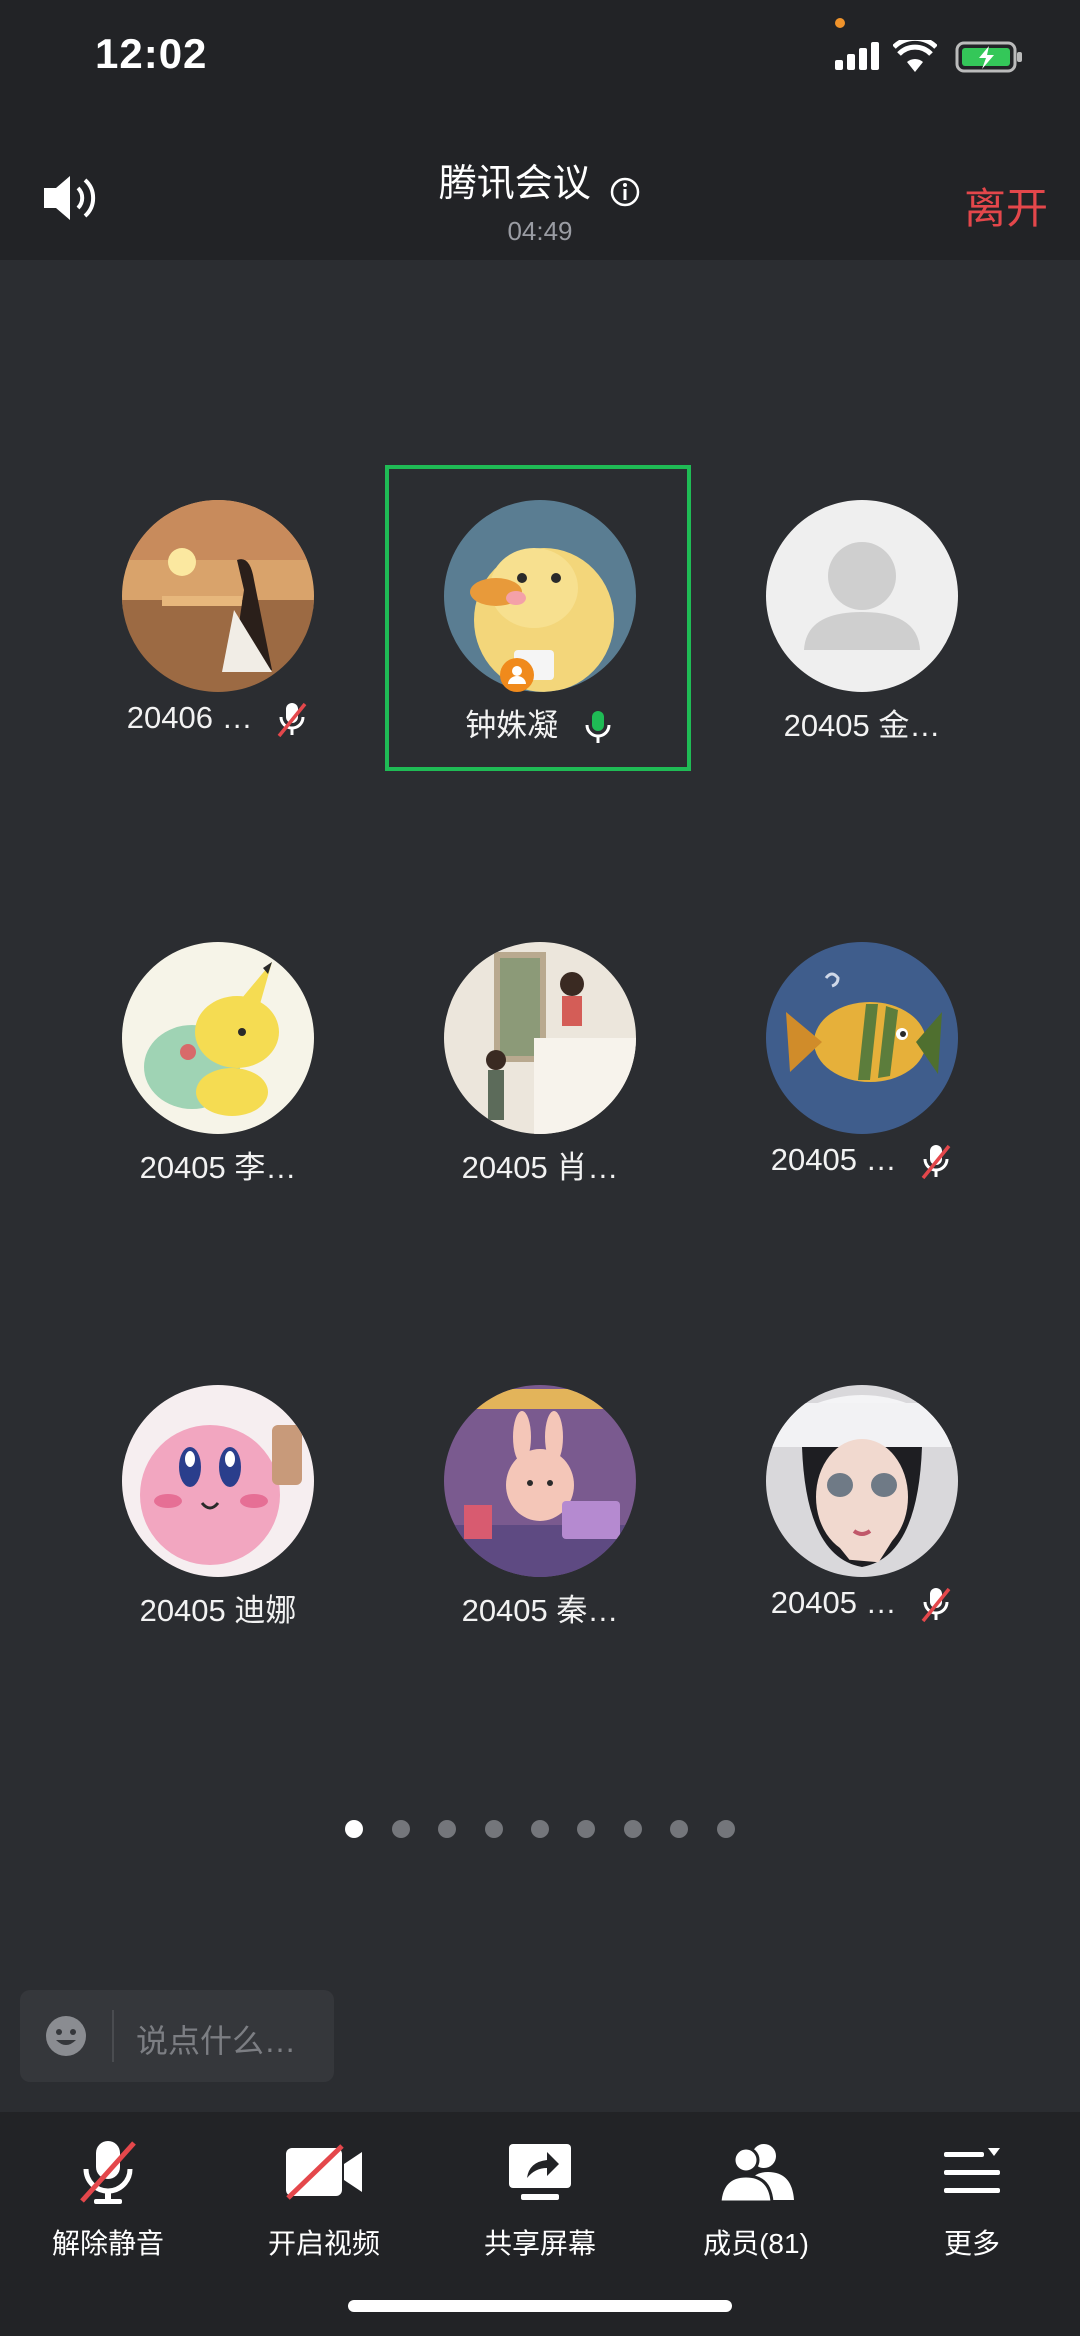 This screenshot has width=1080, height=2336. Describe the element at coordinates (540, 2172) in the screenshot. I see `share-screen-icon` at that location.